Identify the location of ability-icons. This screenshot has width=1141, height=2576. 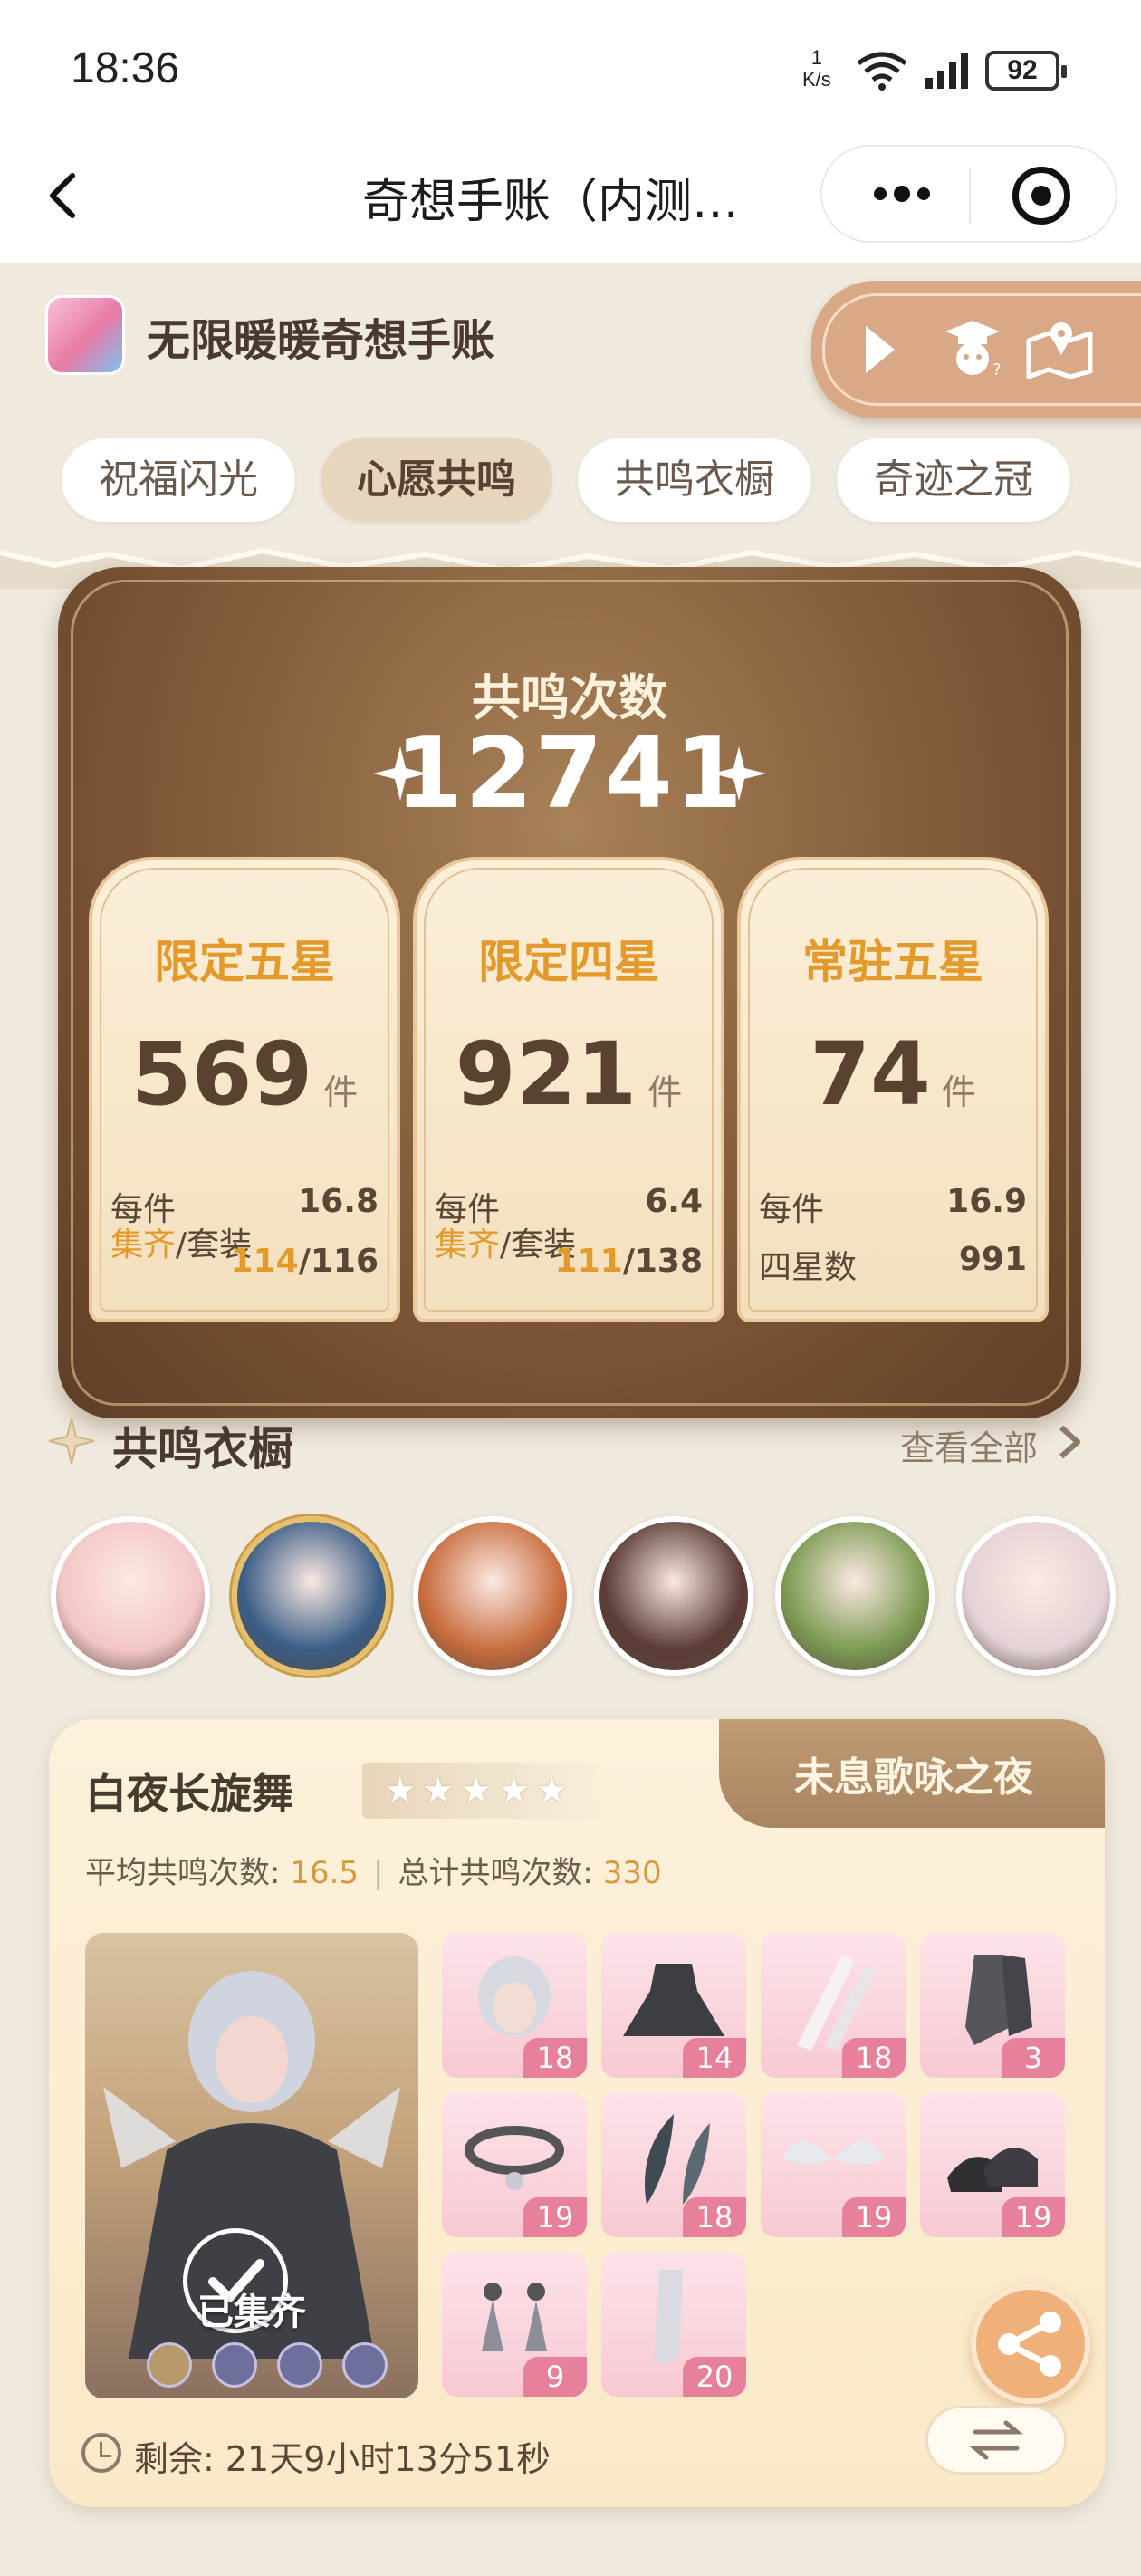
(251, 2366).